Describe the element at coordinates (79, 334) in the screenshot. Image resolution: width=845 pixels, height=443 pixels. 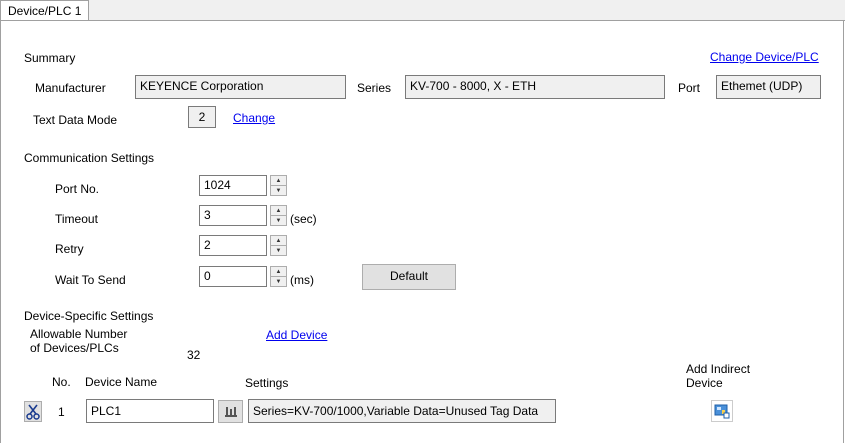
I see `allowable-label-line1: Allowable Number` at that location.